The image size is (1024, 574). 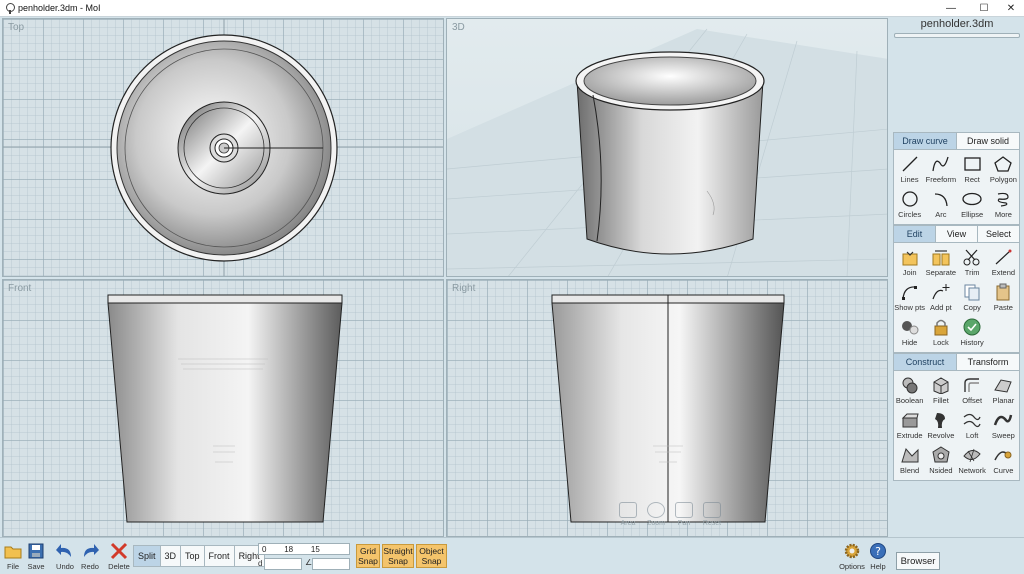 I want to click on edit-tabs: Edit View Select, so click(x=956, y=234).